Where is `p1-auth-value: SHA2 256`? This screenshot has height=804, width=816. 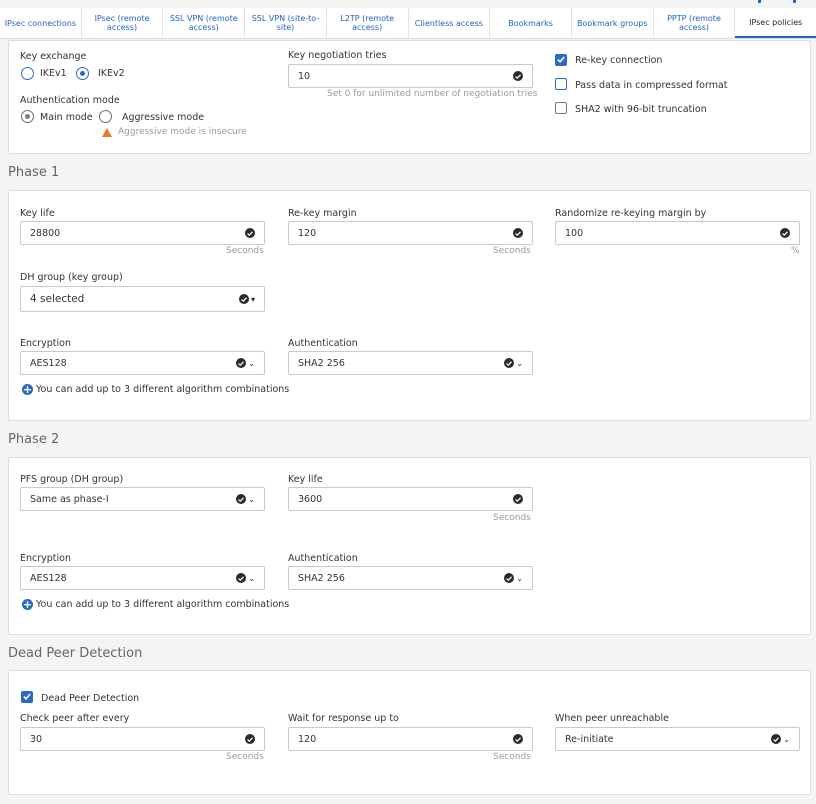 p1-auth-value: SHA2 256 is located at coordinates (321, 363).